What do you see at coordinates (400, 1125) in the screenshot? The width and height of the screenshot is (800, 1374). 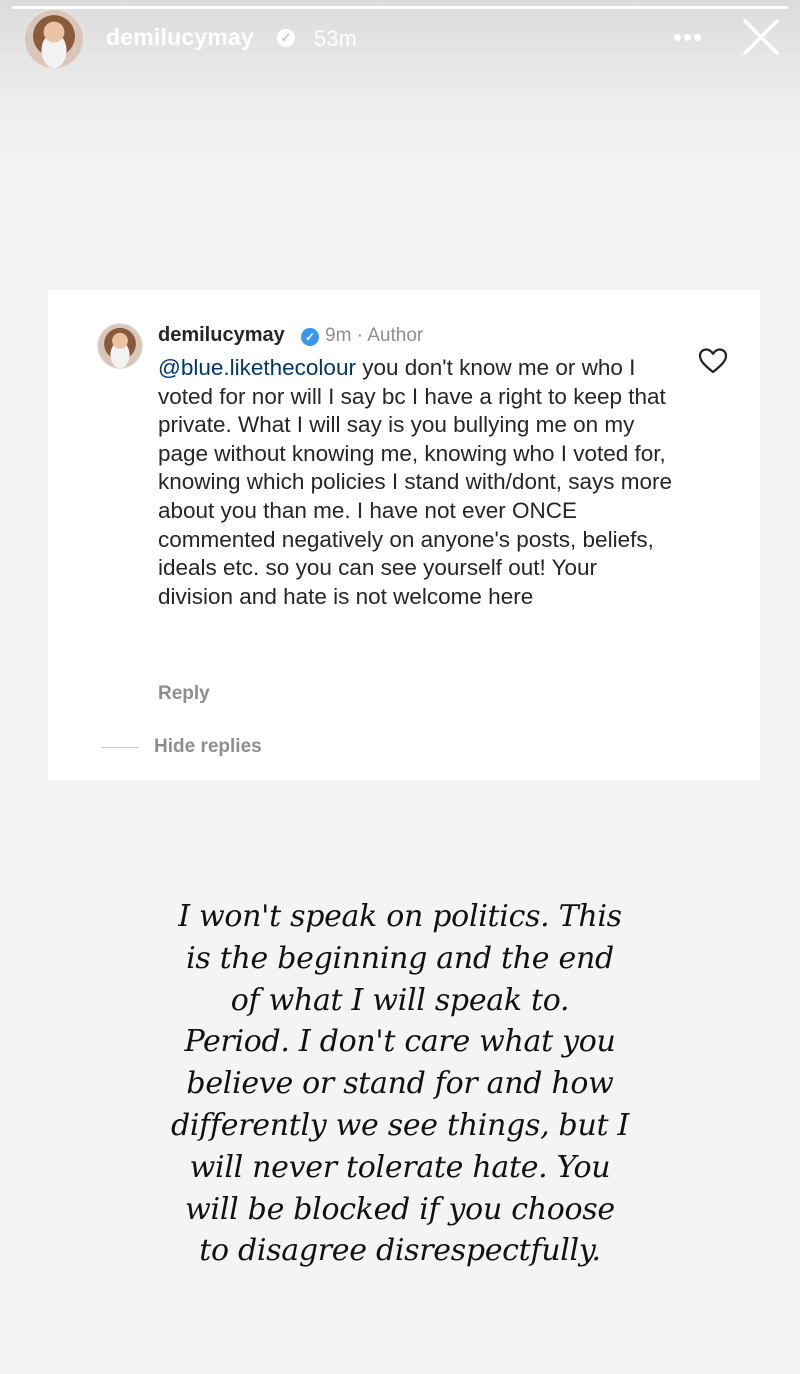 I see `statement-line: differently we see things, but I` at bounding box center [400, 1125].